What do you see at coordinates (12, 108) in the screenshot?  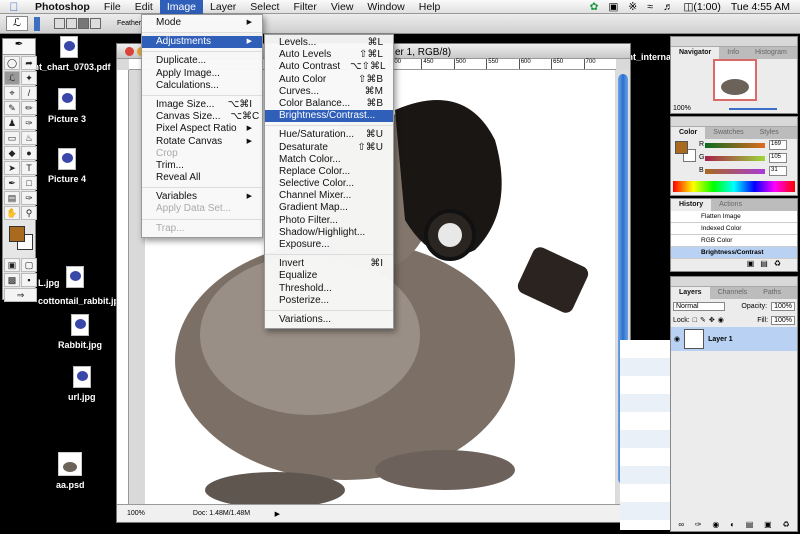 I see `healing-brush-tool-icon: ✎` at bounding box center [12, 108].